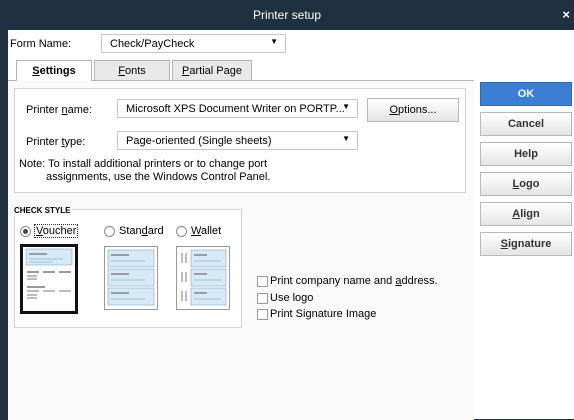  Describe the element at coordinates (323, 314) in the screenshot. I see `print-signature-label: Print Signature Image` at that location.